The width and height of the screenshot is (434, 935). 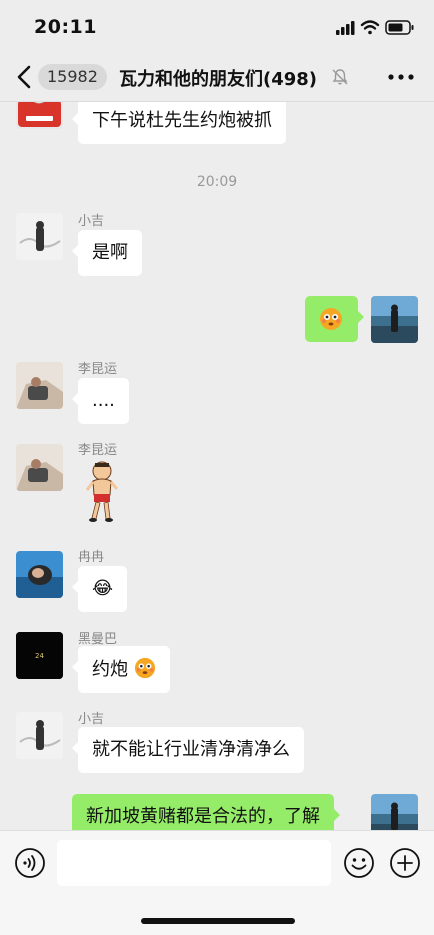 I want to click on message-bubble: 😂, so click(x=99, y=589).